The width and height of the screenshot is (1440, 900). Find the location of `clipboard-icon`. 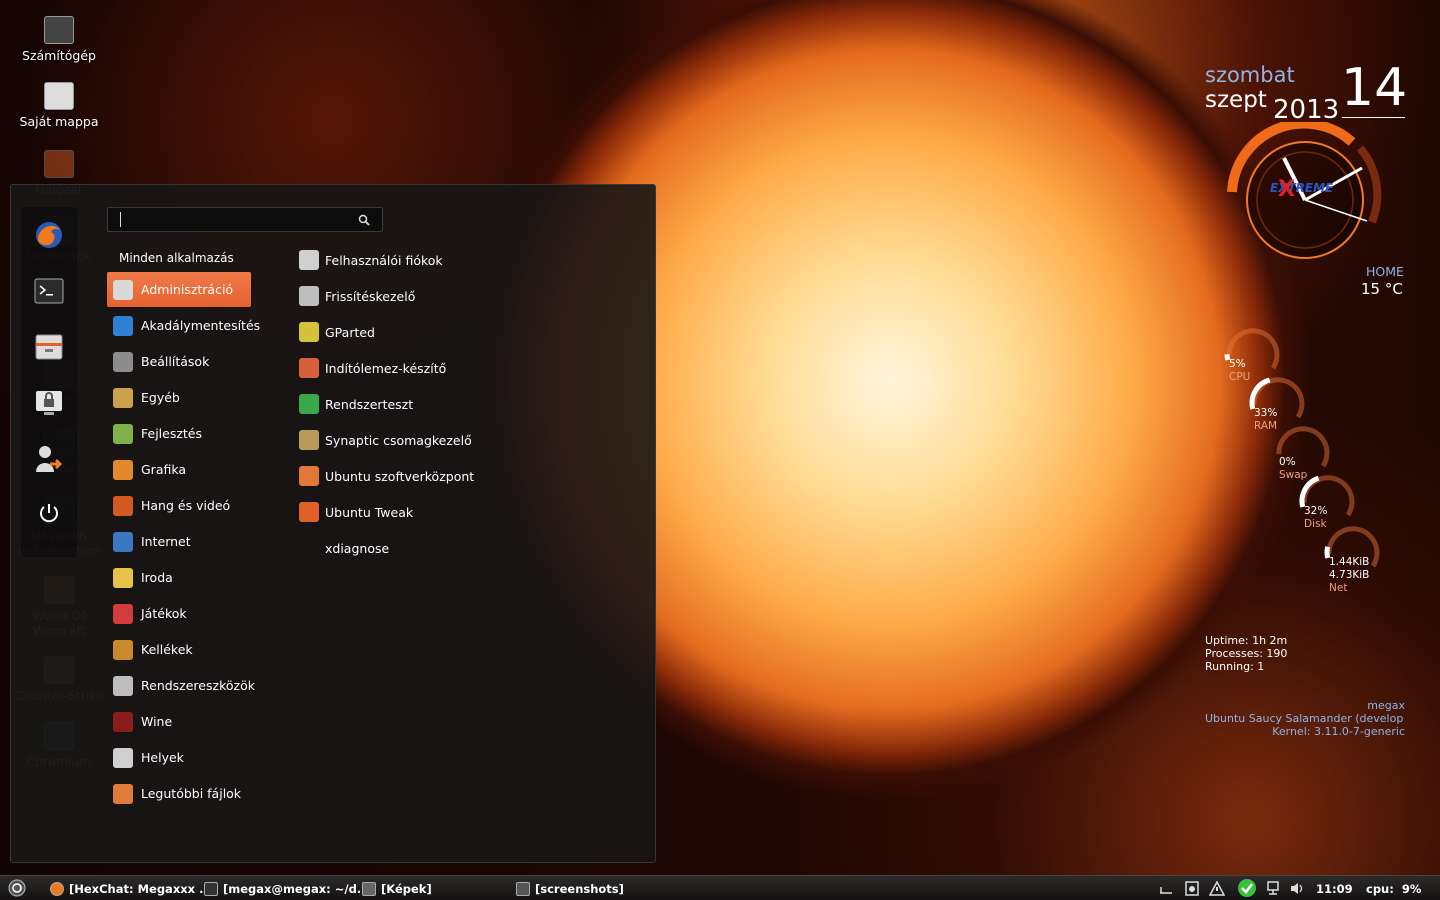

clipboard-icon is located at coordinates (1192, 888).